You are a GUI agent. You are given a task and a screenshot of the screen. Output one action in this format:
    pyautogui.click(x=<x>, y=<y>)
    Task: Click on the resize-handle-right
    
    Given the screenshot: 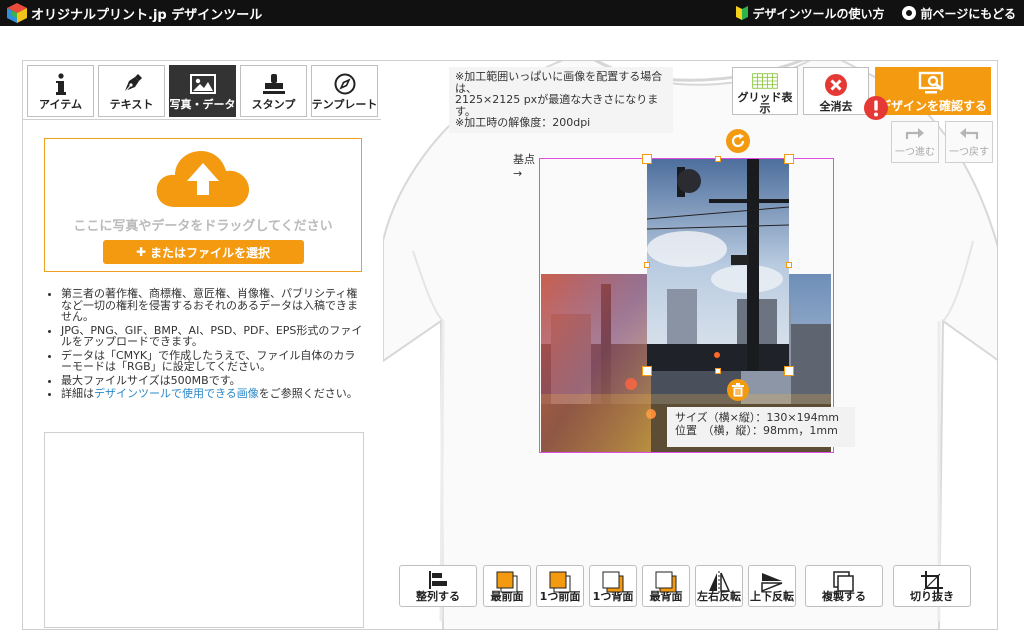 What is the action you would take?
    pyautogui.click(x=789, y=265)
    